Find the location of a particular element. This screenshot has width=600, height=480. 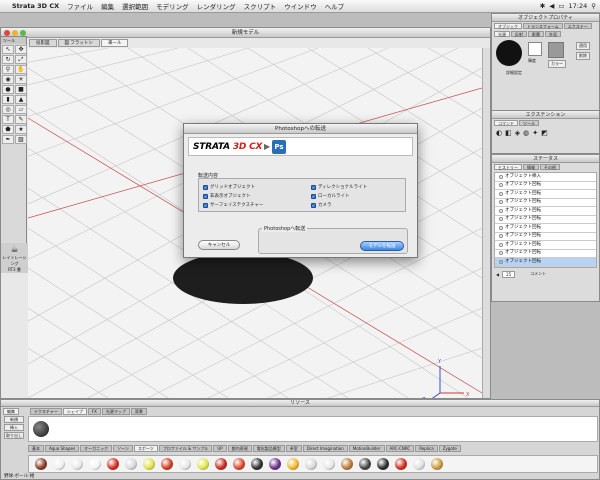

selected-resource-thumbnail is located at coordinates (41, 429).